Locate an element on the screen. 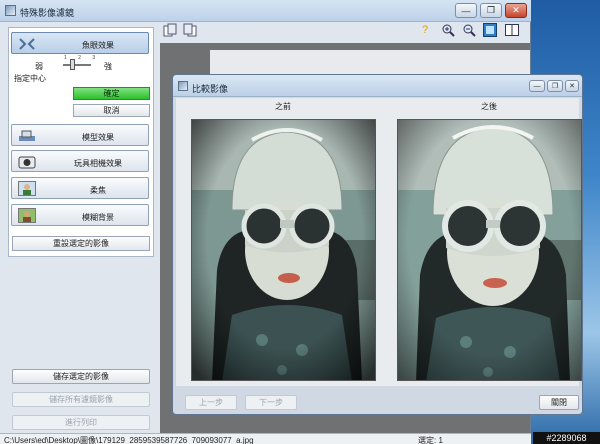  dialog-app-icon is located at coordinates (183, 86).